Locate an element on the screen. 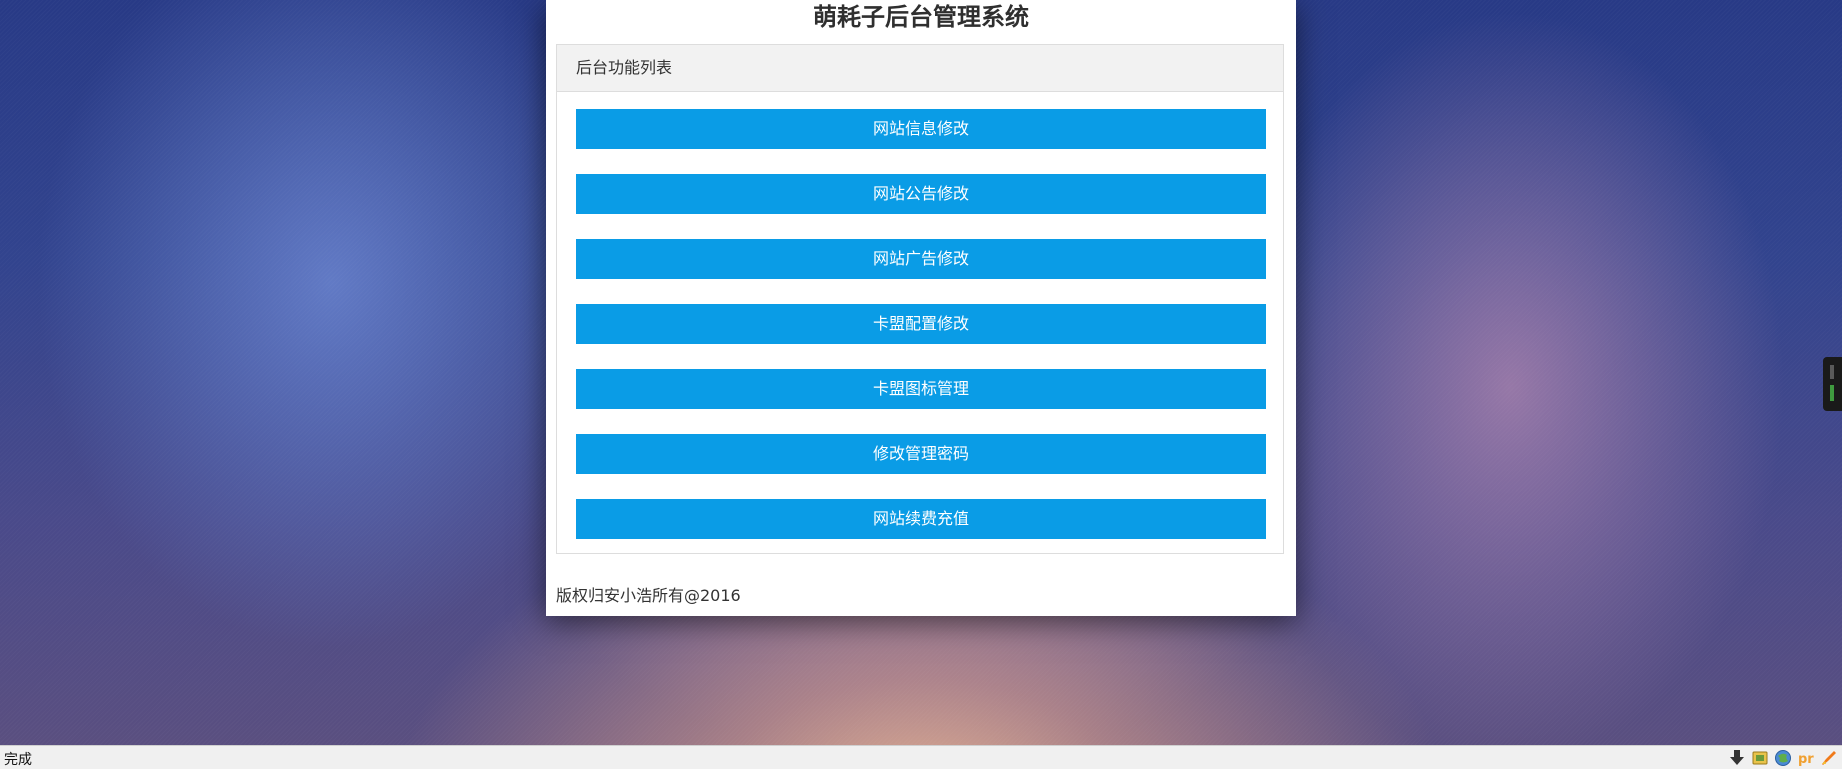 Image resolution: width=1842 pixels, height=771 pixels. globe-icon is located at coordinates (1783, 758).